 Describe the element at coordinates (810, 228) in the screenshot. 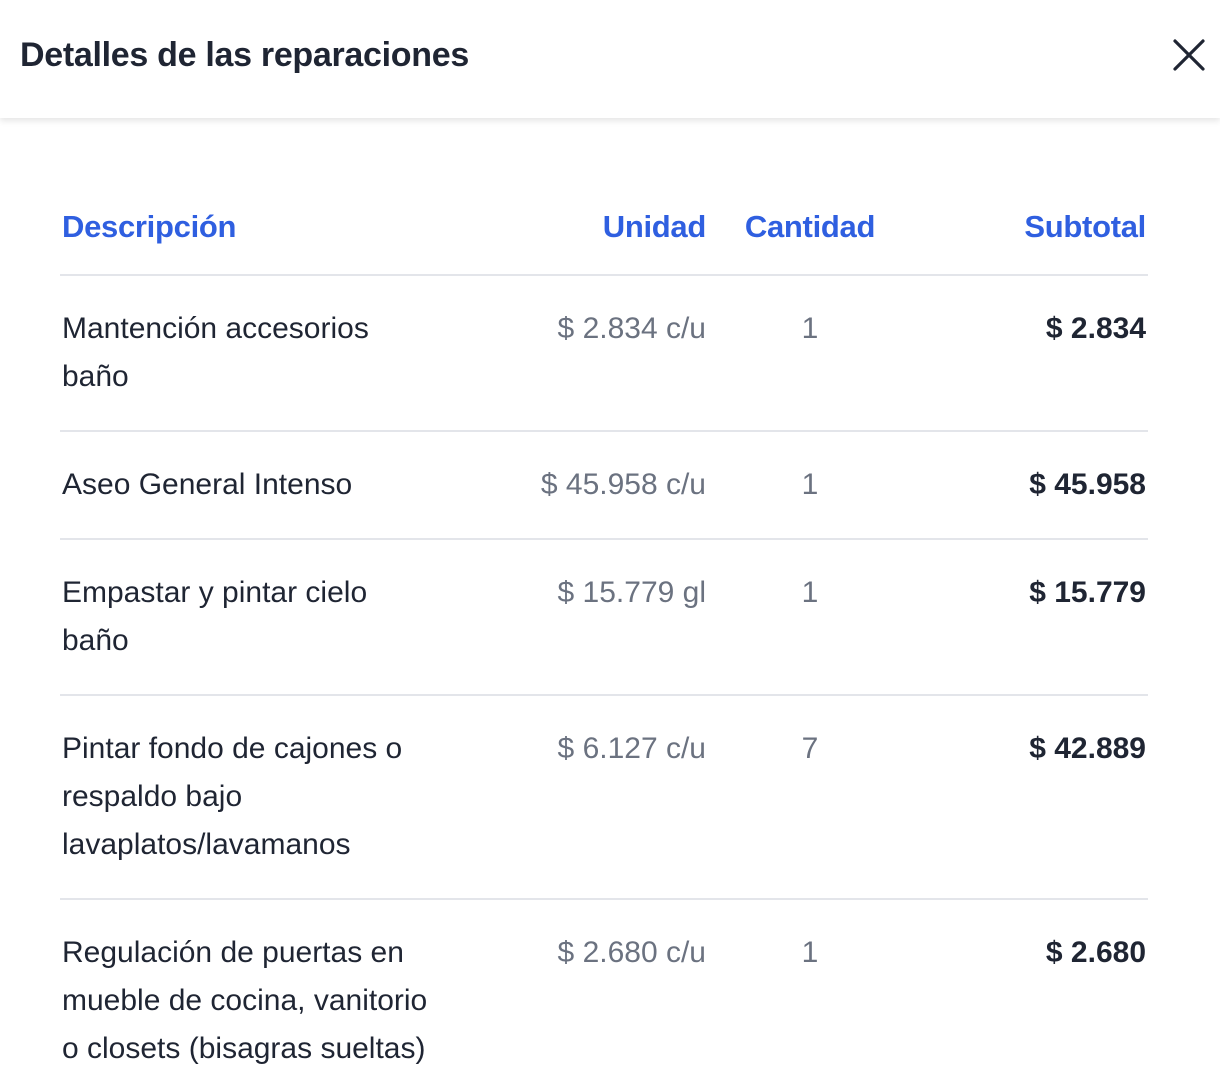

I see `column-header-quantity: Cantidad` at that location.